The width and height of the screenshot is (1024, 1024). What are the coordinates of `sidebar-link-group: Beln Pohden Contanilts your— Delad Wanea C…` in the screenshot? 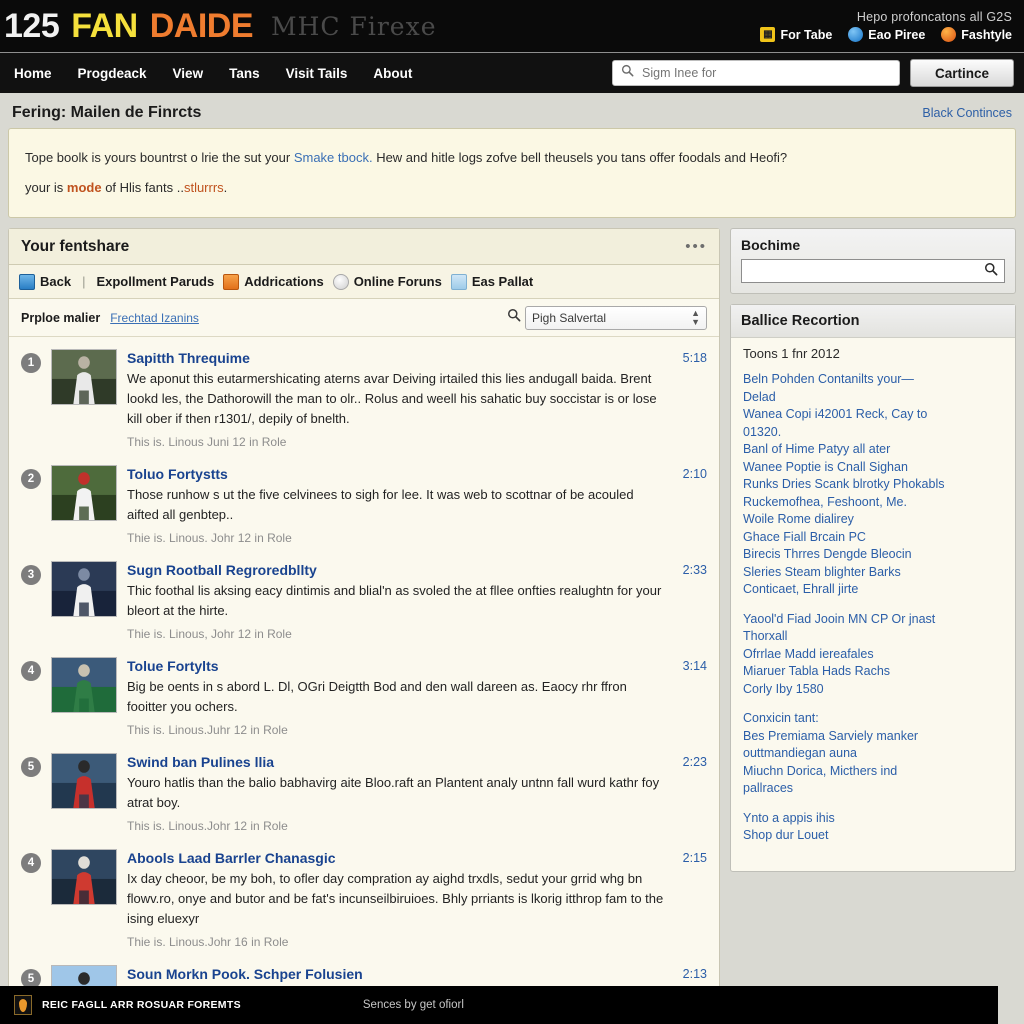 It's located at (873, 485).